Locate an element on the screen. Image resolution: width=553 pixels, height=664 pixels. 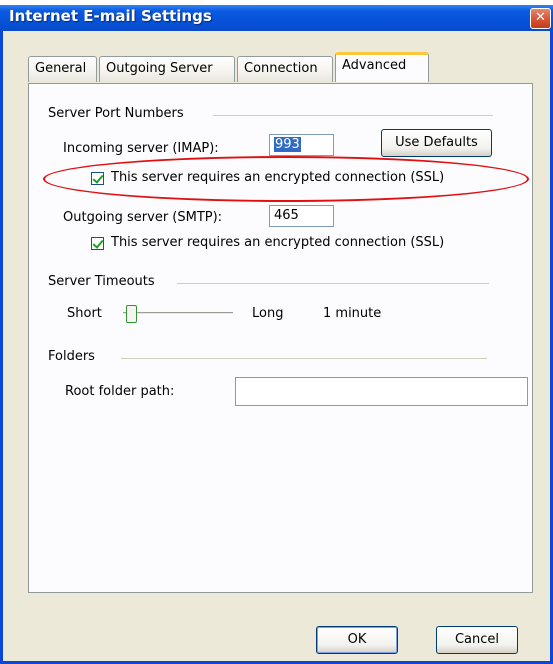
incoming-port-input: 993 is located at coordinates (301, 145).